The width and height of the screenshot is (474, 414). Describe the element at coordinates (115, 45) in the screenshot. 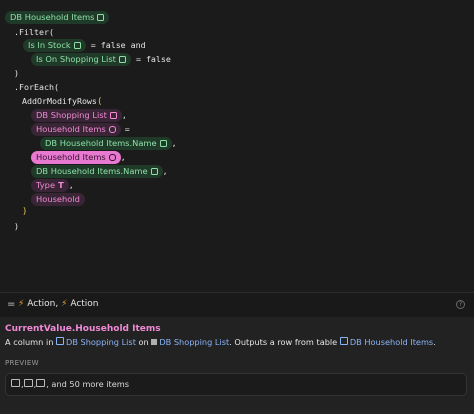

I see `filter-arg1-rest: = false and` at that location.